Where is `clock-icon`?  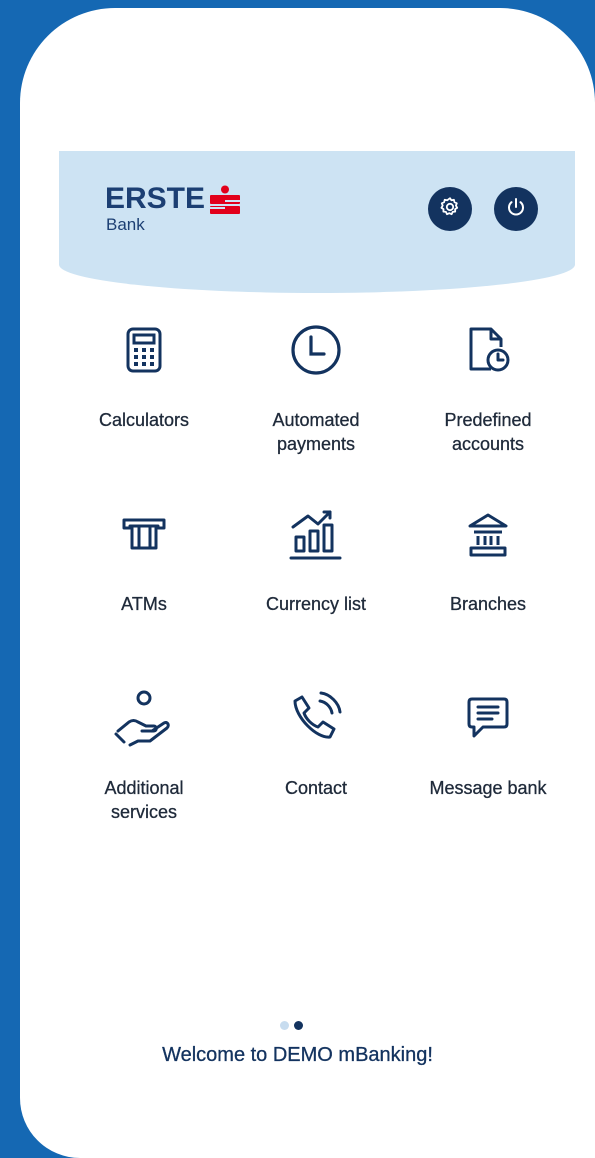 clock-icon is located at coordinates (316, 350).